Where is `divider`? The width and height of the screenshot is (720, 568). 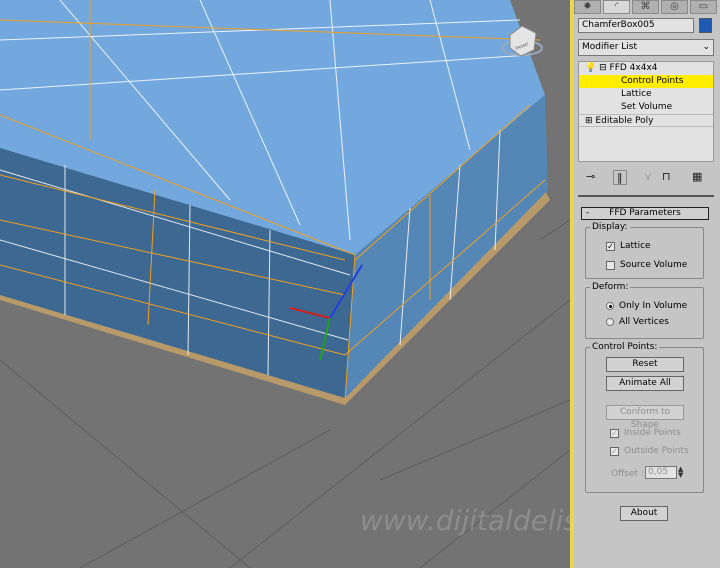
divider is located at coordinates (646, 196).